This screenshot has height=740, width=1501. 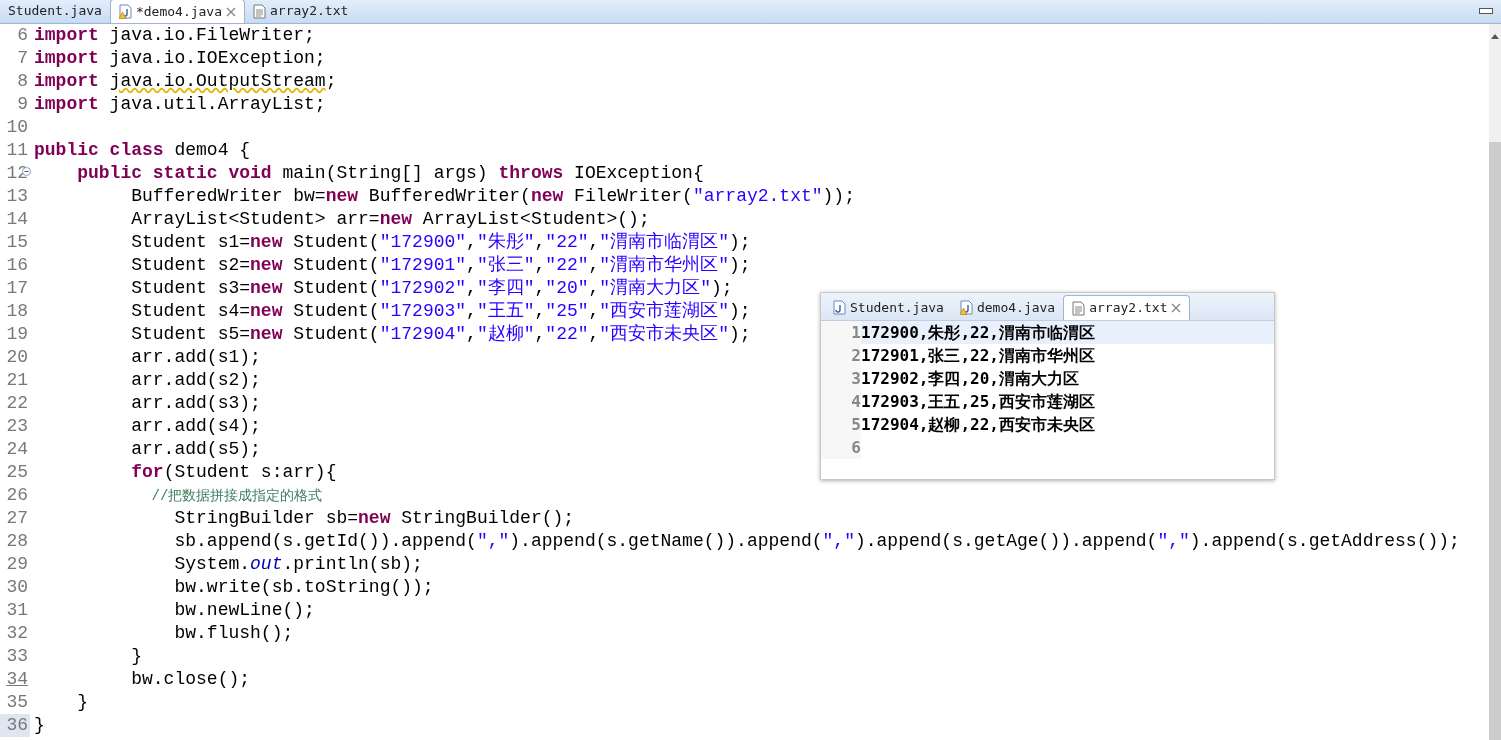 What do you see at coordinates (195, 357) in the screenshot?
I see `code-line: arr.add(s1);` at bounding box center [195, 357].